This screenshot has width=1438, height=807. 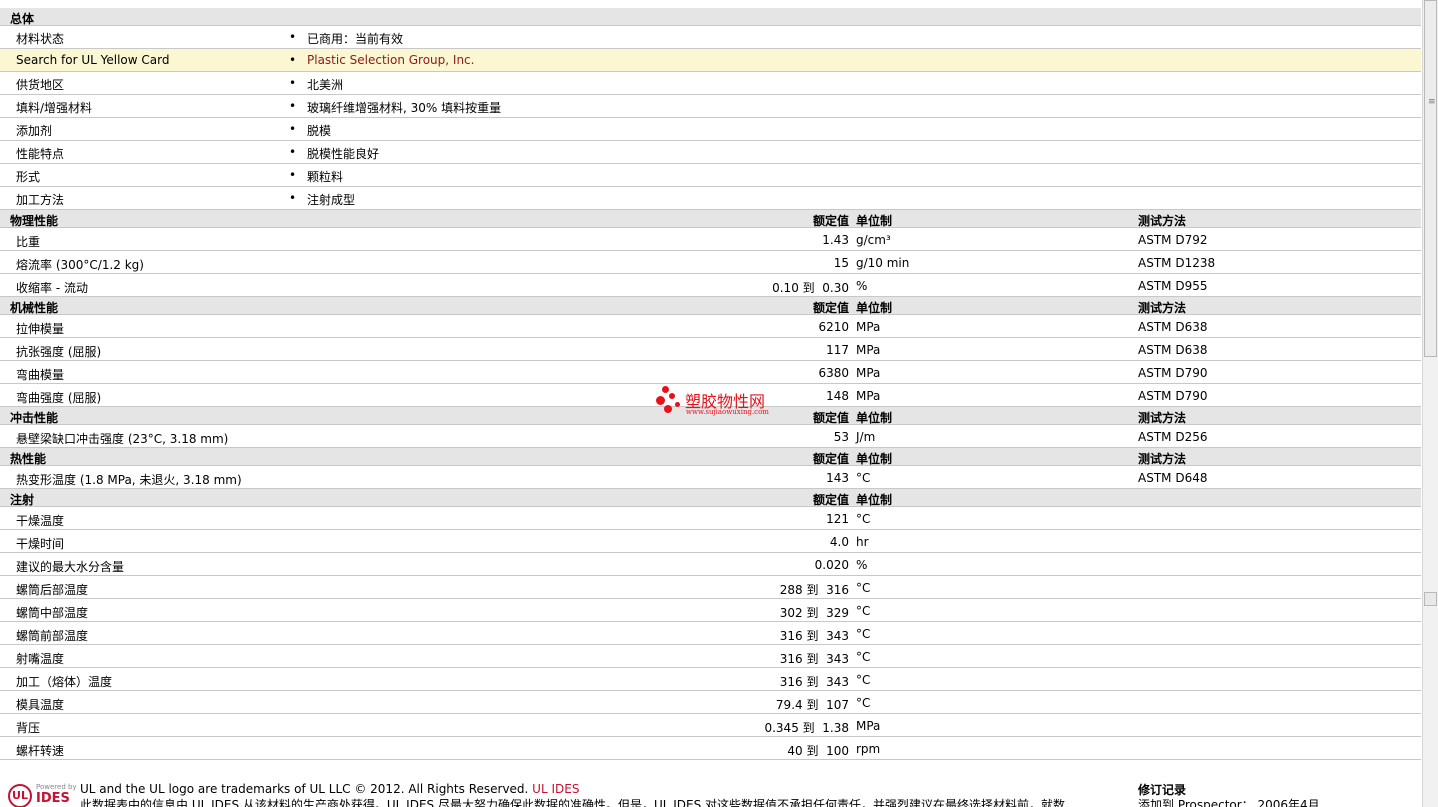 What do you see at coordinates (34, 131) in the screenshot?
I see `property-label: 添加剂` at bounding box center [34, 131].